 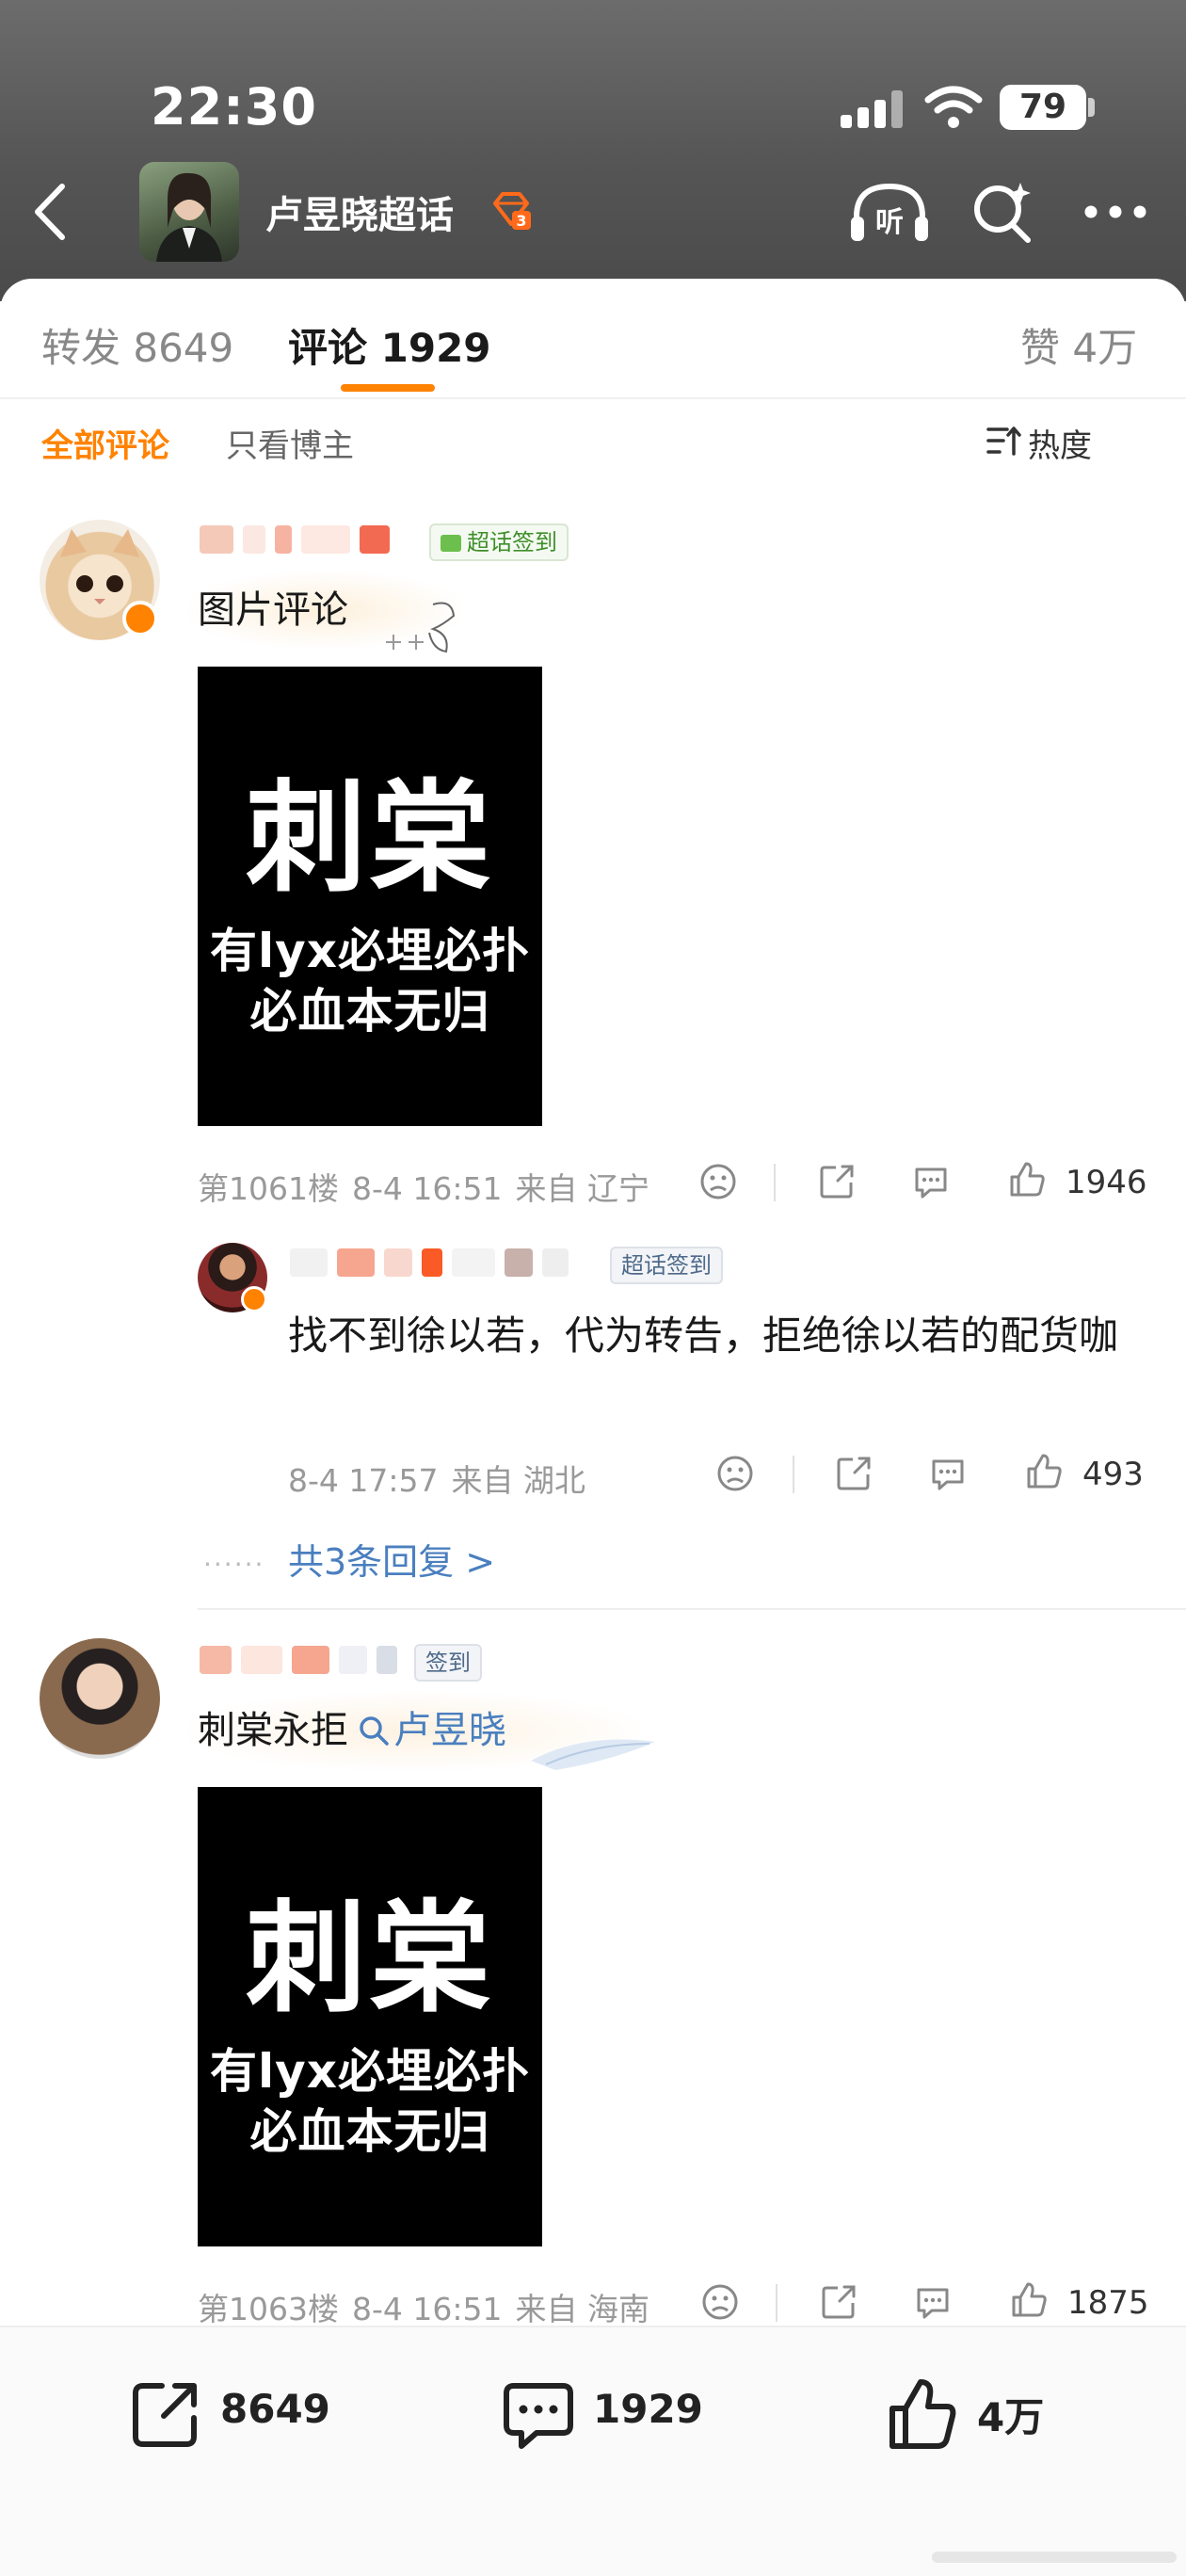 What do you see at coordinates (512, 211) in the screenshot?
I see `level-diamond-badge-icon: 3` at bounding box center [512, 211].